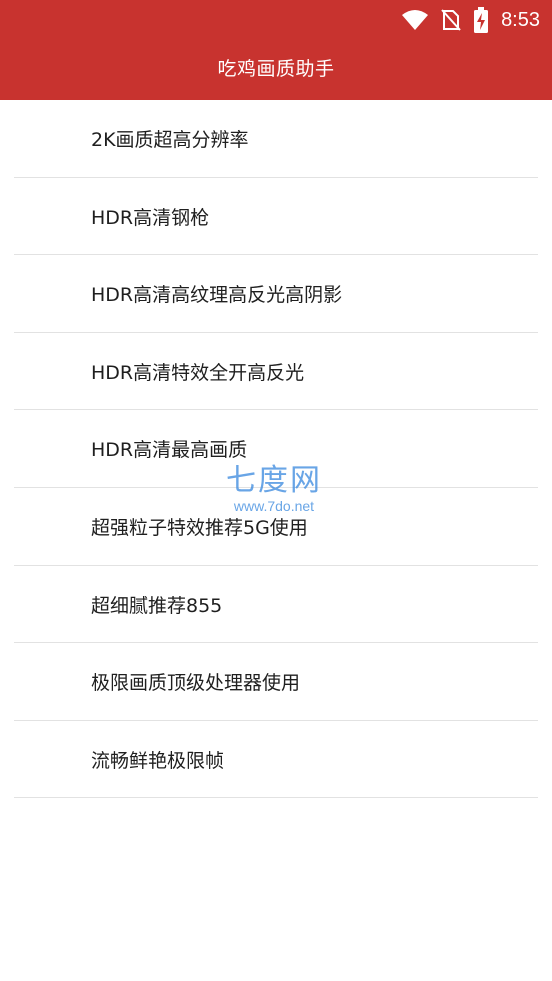 Image resolution: width=552 pixels, height=981 pixels. I want to click on list-item-label: 超细腻推荐855, so click(157, 605).